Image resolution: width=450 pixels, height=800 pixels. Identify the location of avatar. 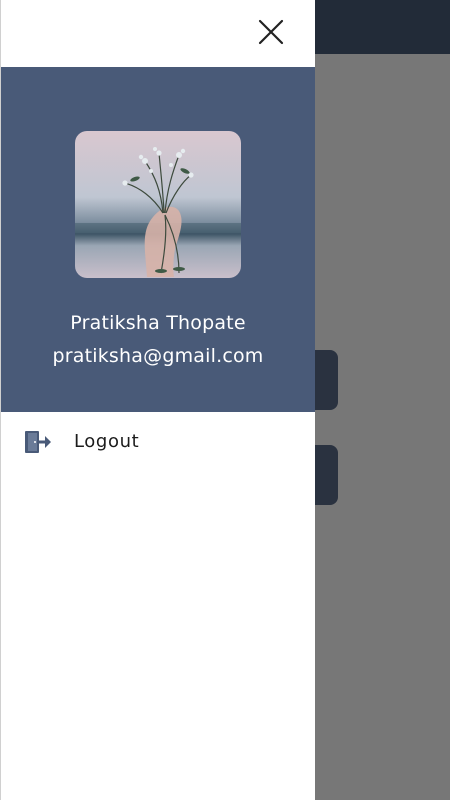
(158, 204).